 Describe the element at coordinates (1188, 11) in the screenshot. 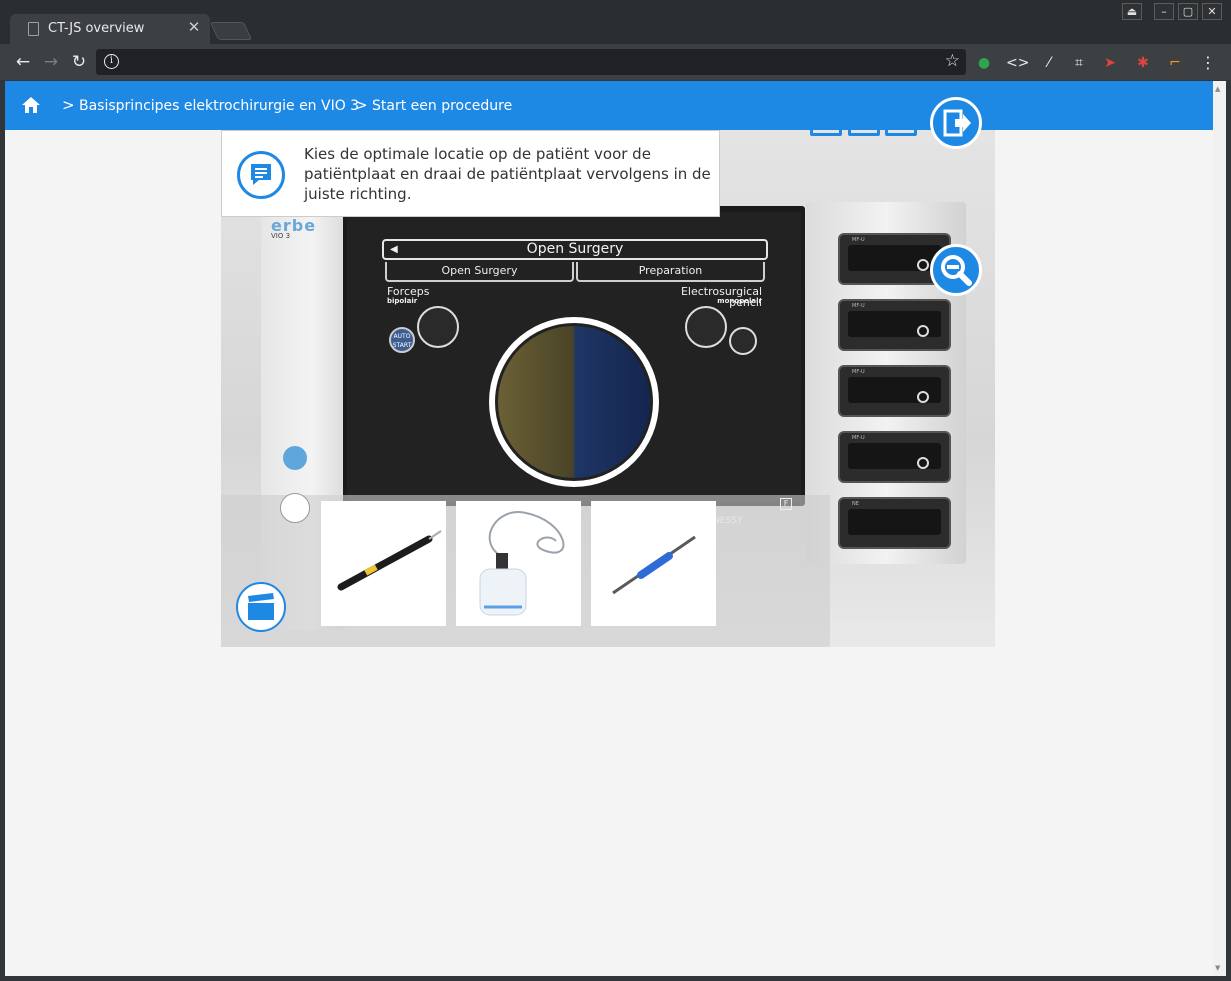

I see `maximize-button: ▢` at that location.